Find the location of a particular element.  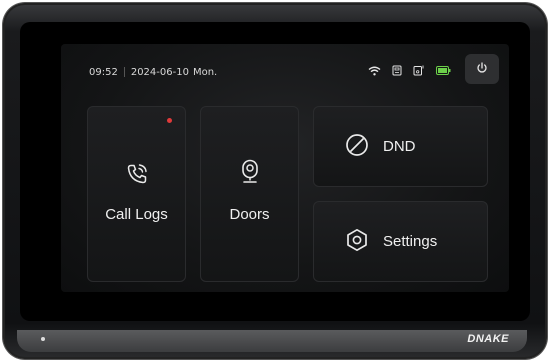

phone-icon is located at coordinates (137, 176).